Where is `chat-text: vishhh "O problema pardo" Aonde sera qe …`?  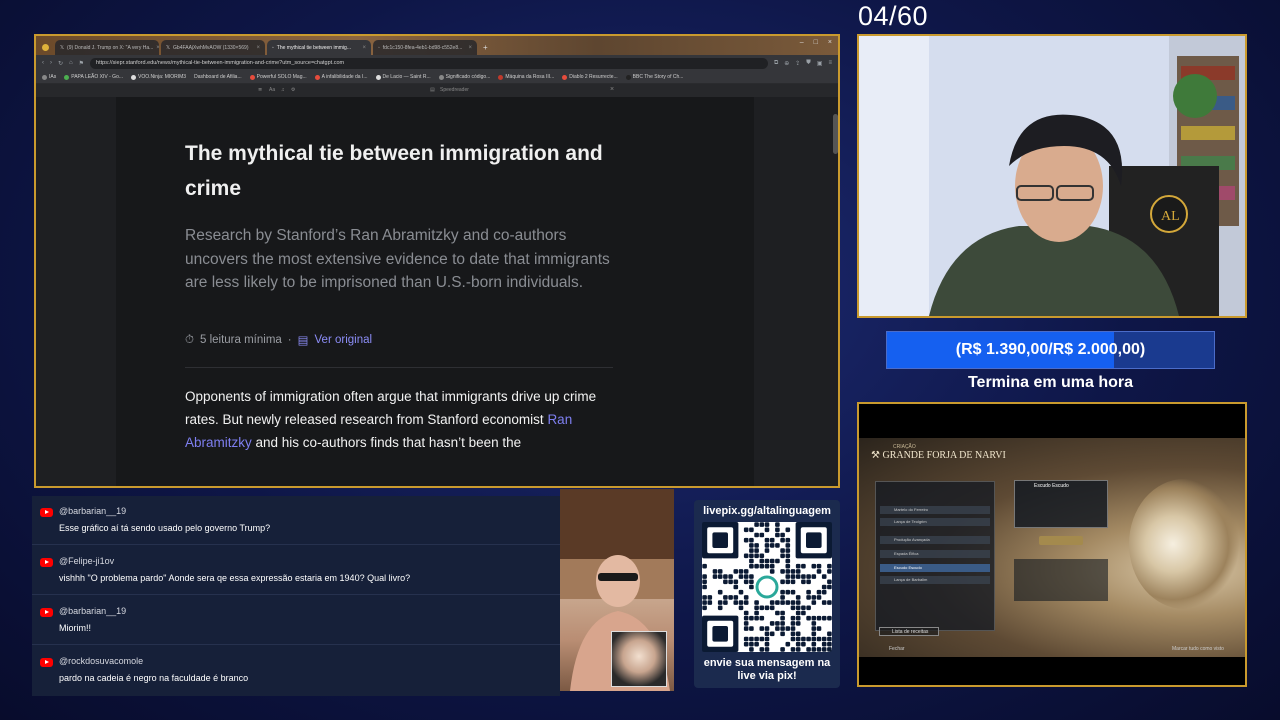
chat-text: vishhh "O problema pardo" Aonde sera qe … is located at coordinates (235, 578).